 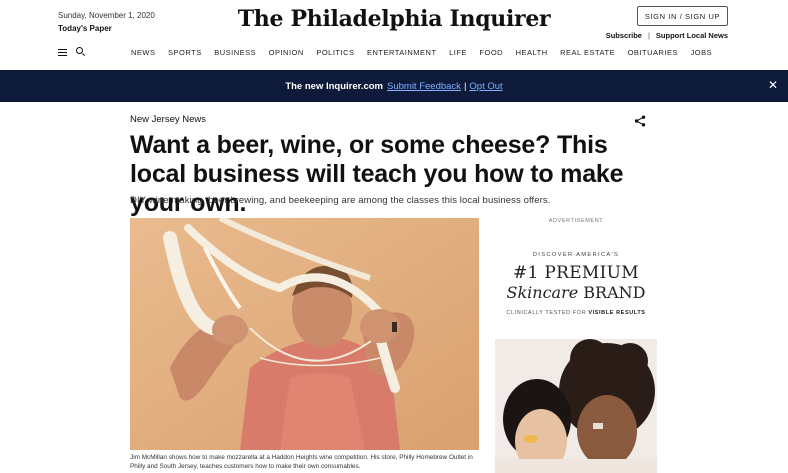 I want to click on opt-out-link: Opt Out, so click(x=485, y=86).